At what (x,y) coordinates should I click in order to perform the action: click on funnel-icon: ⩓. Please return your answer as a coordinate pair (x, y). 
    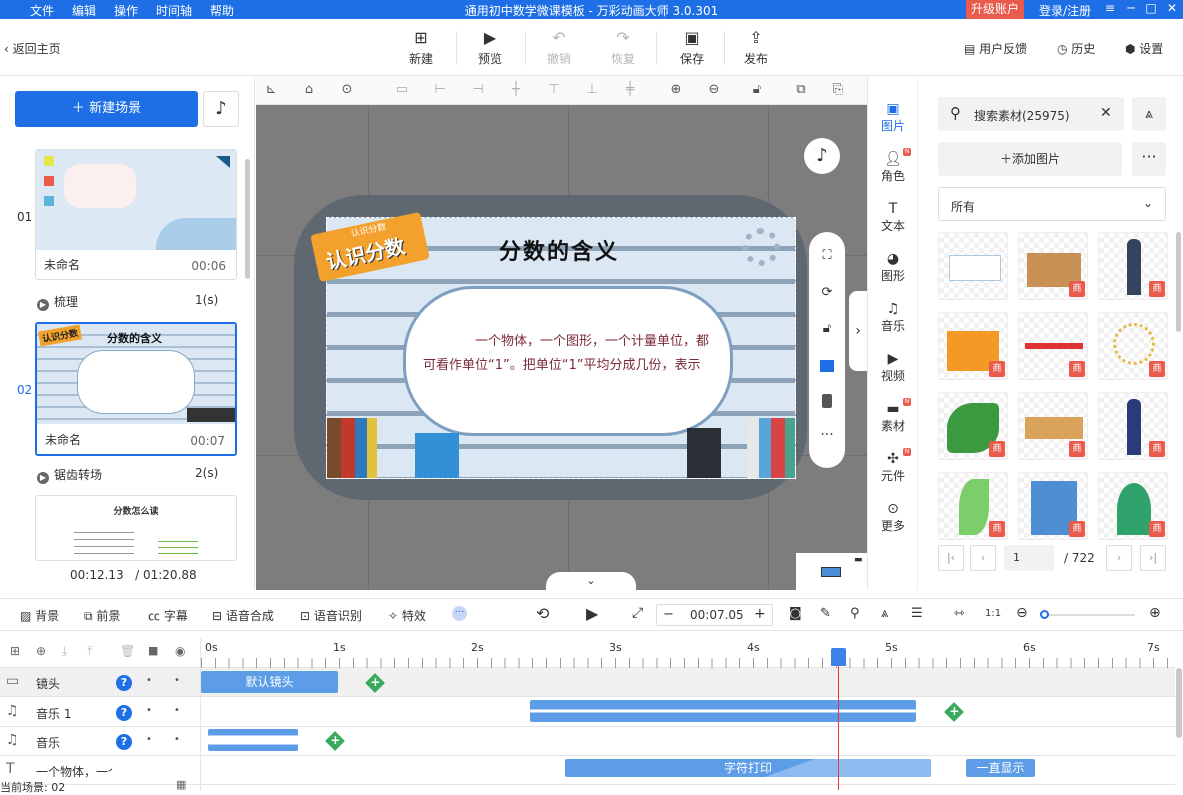
    Looking at the image, I should click on (884, 613).